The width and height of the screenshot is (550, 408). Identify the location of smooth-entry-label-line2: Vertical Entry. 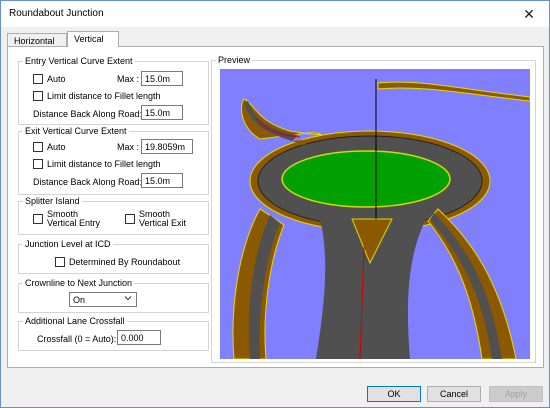
(74, 223).